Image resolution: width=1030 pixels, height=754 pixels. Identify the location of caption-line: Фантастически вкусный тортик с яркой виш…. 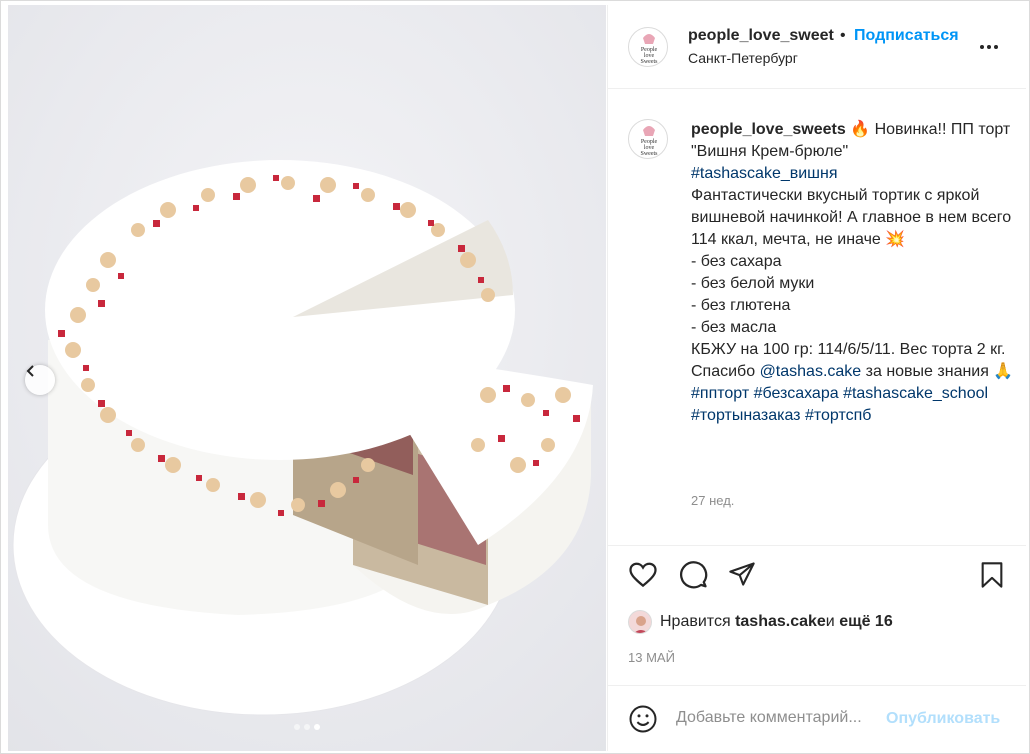
(851, 217).